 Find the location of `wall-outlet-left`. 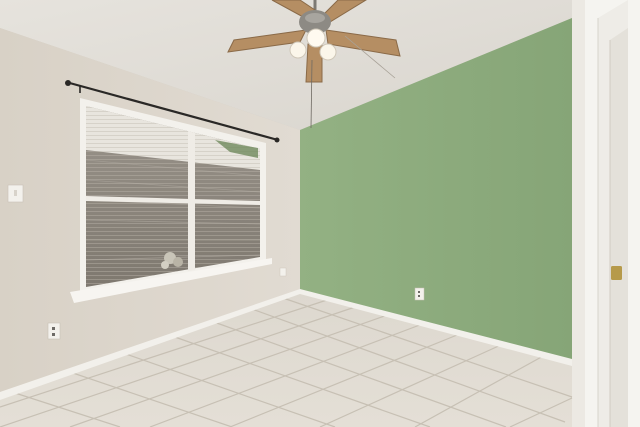

wall-outlet-left is located at coordinates (54, 331).